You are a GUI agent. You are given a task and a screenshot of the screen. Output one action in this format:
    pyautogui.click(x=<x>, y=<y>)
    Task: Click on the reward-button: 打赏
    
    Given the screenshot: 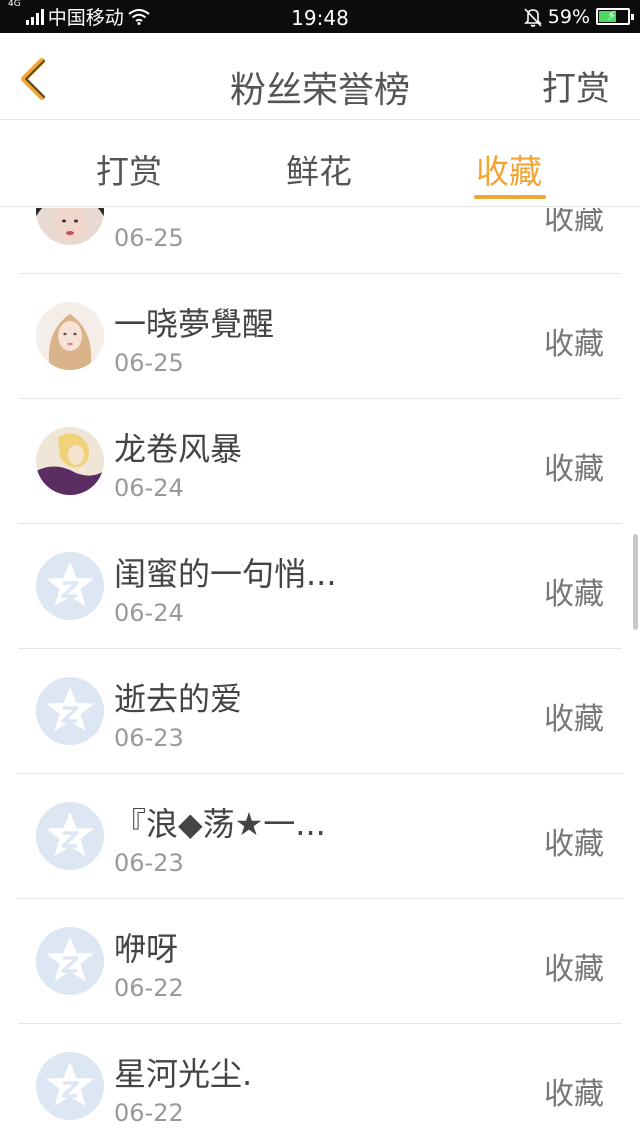 What is the action you would take?
    pyautogui.click(x=576, y=85)
    